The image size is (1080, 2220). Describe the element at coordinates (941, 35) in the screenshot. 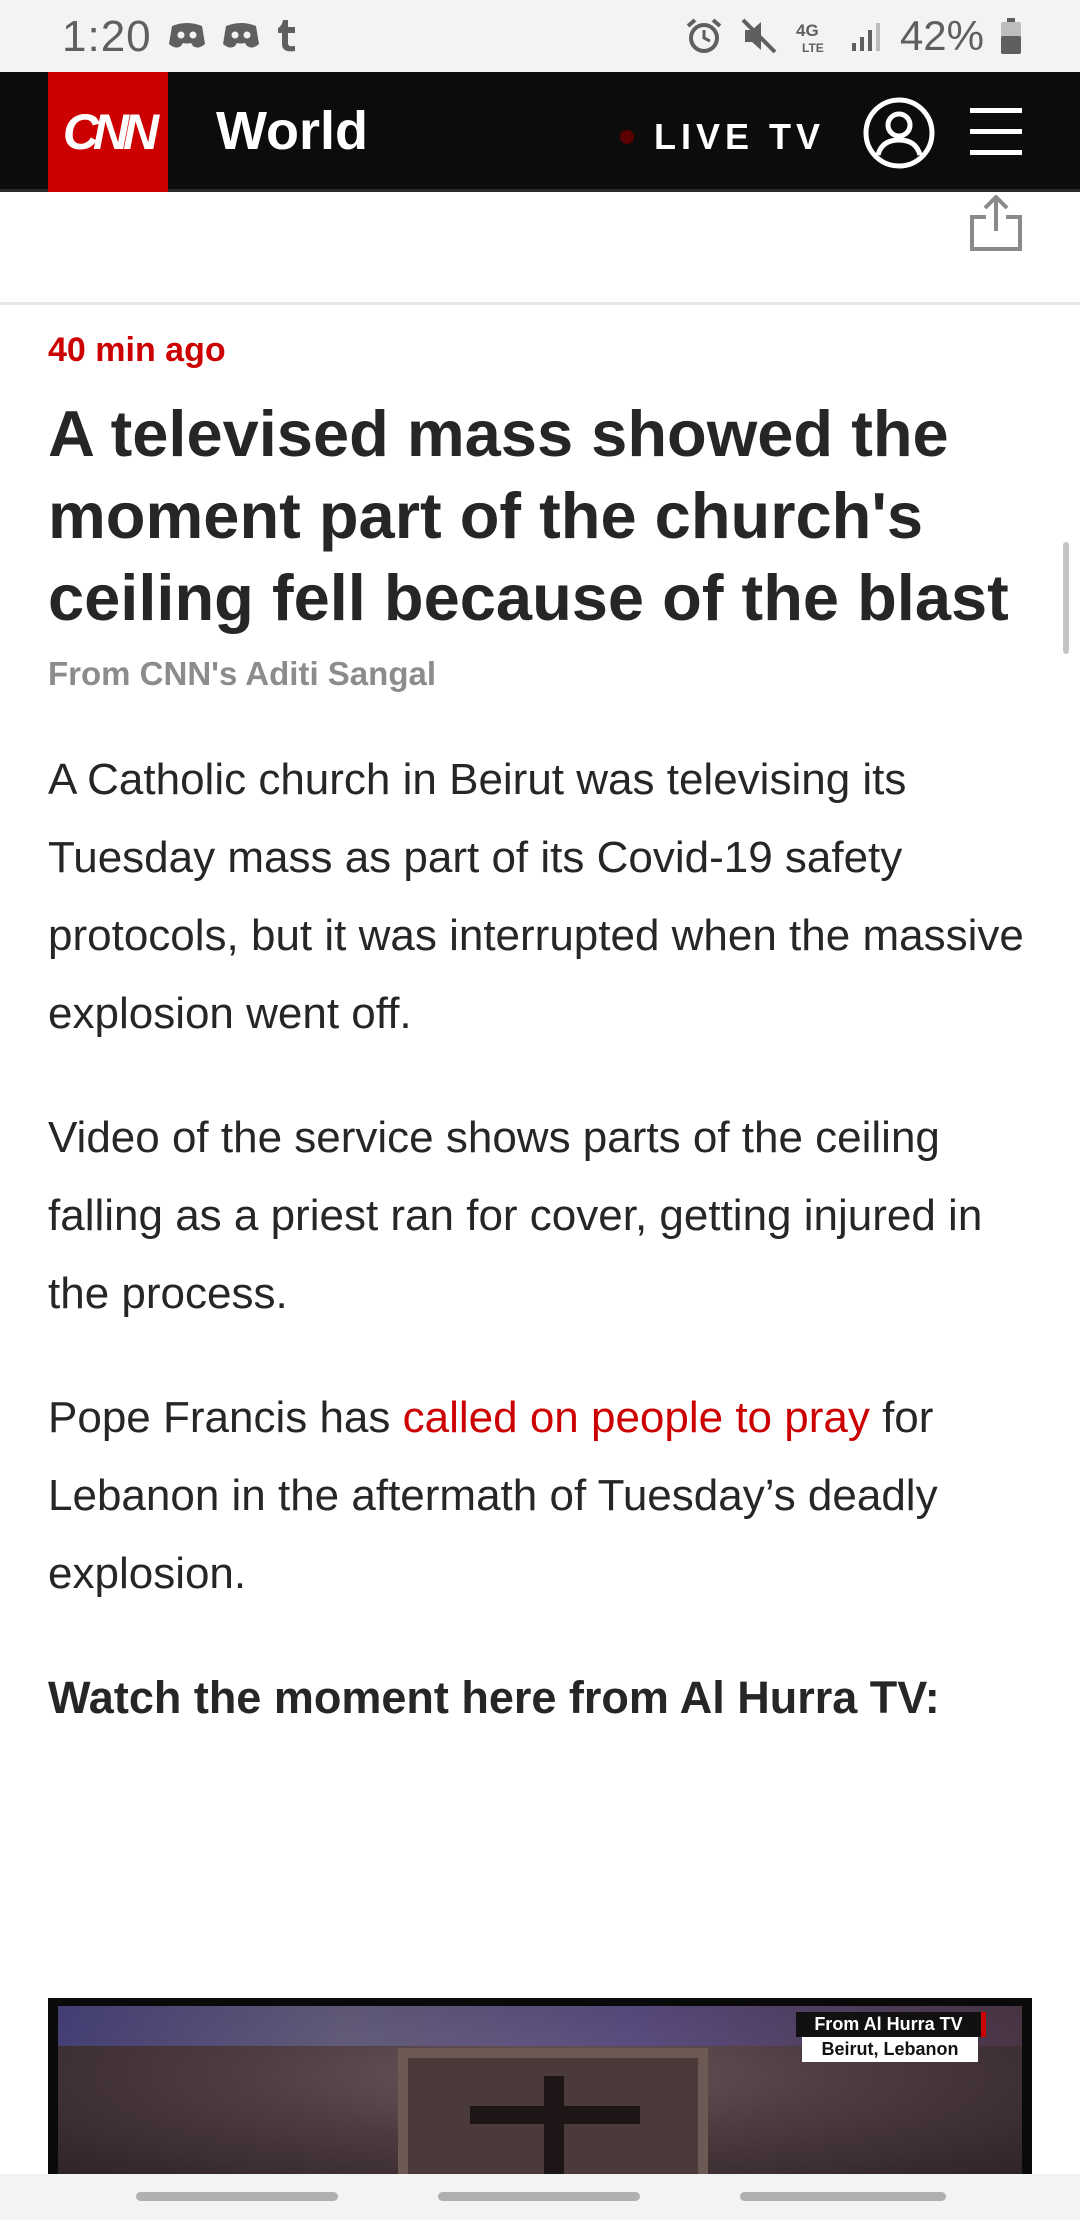

I see `battery-percent: 42%` at that location.